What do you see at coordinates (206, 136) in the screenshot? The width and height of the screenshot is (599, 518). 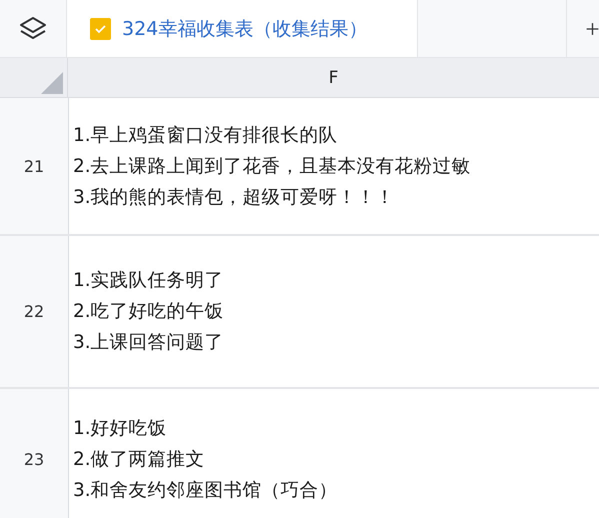 I see `cell-text: 1.早上鸡蛋窗口没有排很长的队` at bounding box center [206, 136].